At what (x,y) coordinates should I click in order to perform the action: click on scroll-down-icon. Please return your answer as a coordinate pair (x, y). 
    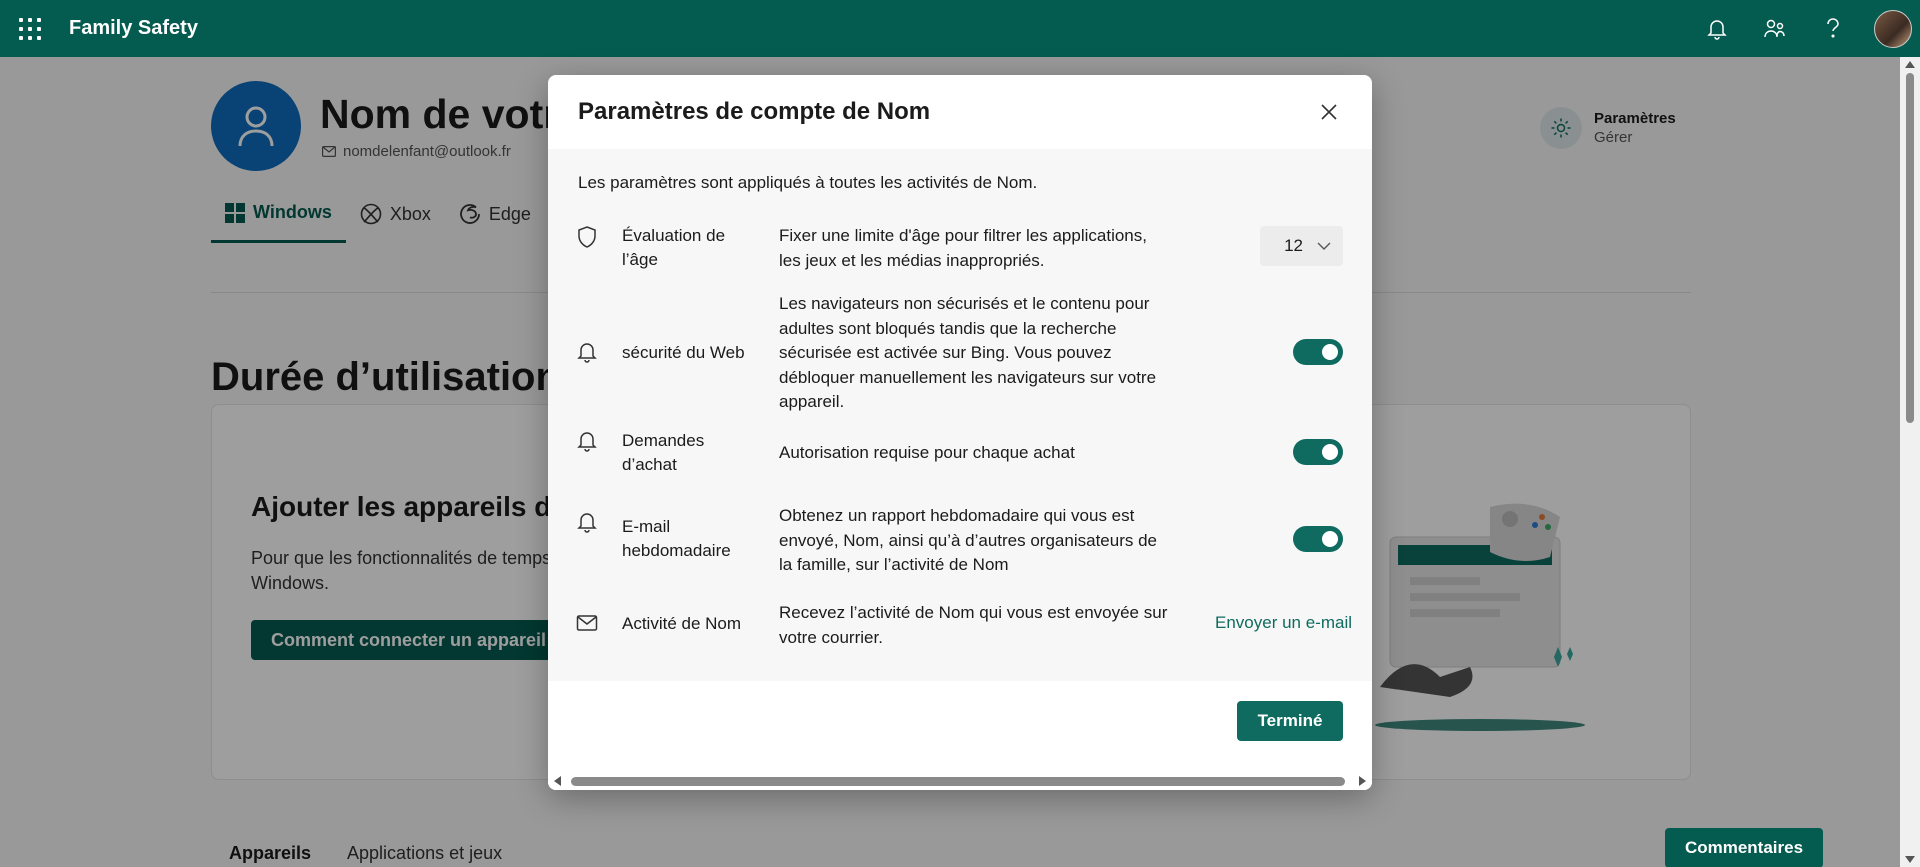
    Looking at the image, I should click on (1910, 859).